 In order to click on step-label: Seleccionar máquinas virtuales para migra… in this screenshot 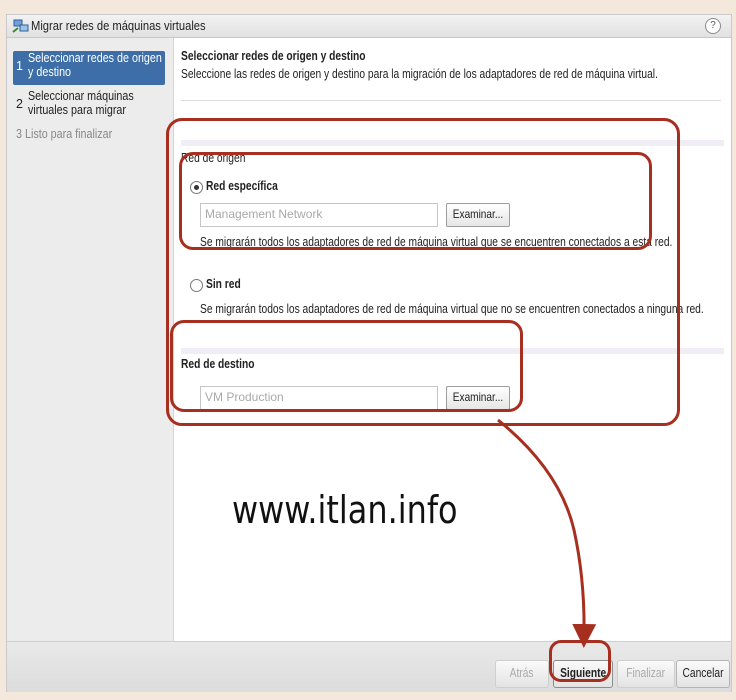, I will do `click(81, 103)`.